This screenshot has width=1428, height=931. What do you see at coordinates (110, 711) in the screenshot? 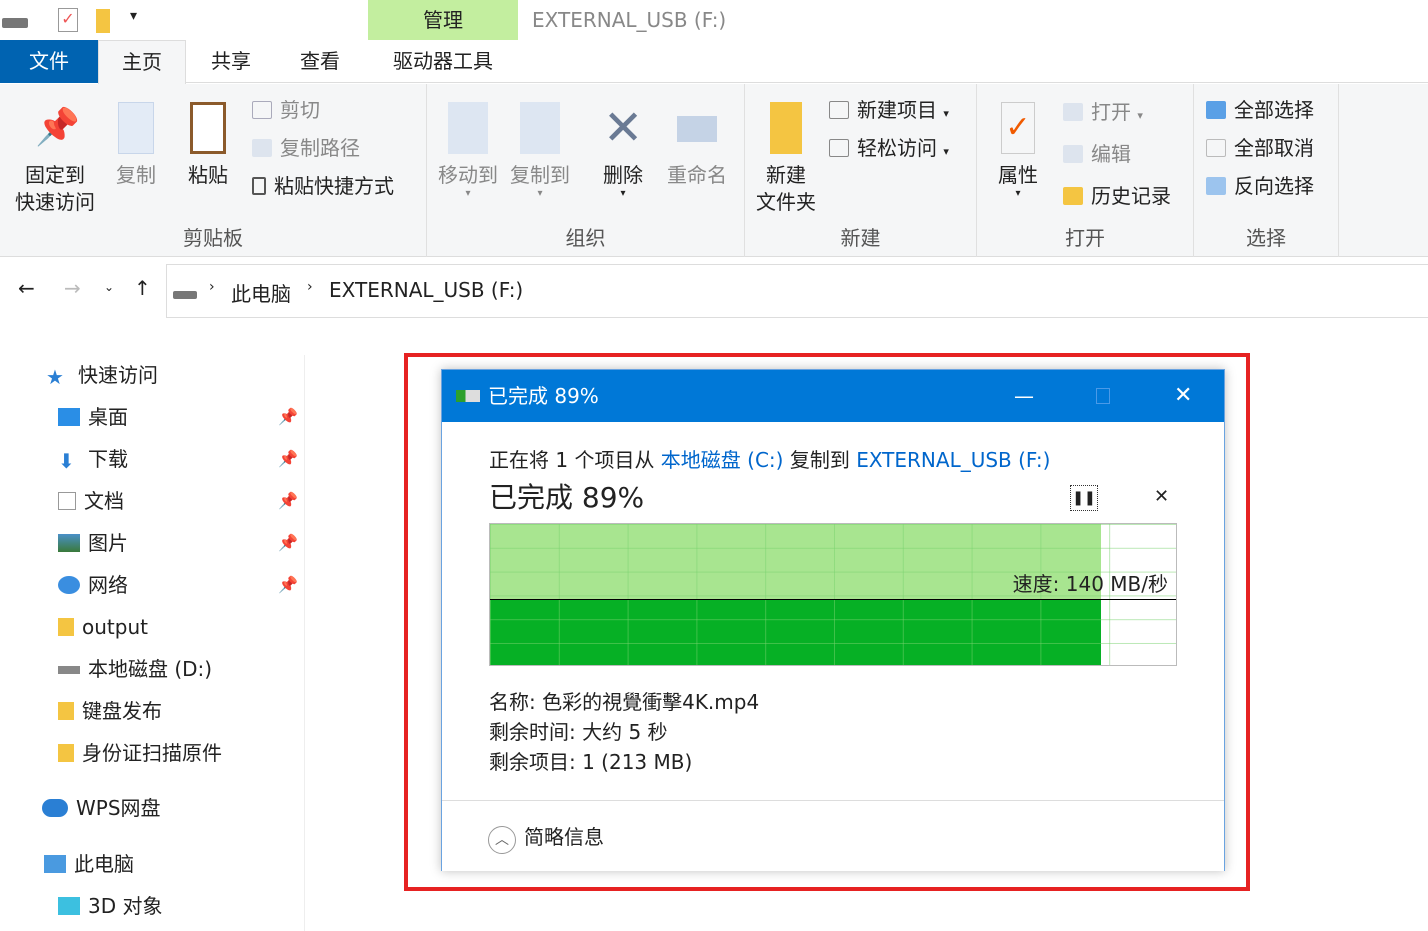
I see `nav-item-keyboard-release: 键盘发布` at bounding box center [110, 711].